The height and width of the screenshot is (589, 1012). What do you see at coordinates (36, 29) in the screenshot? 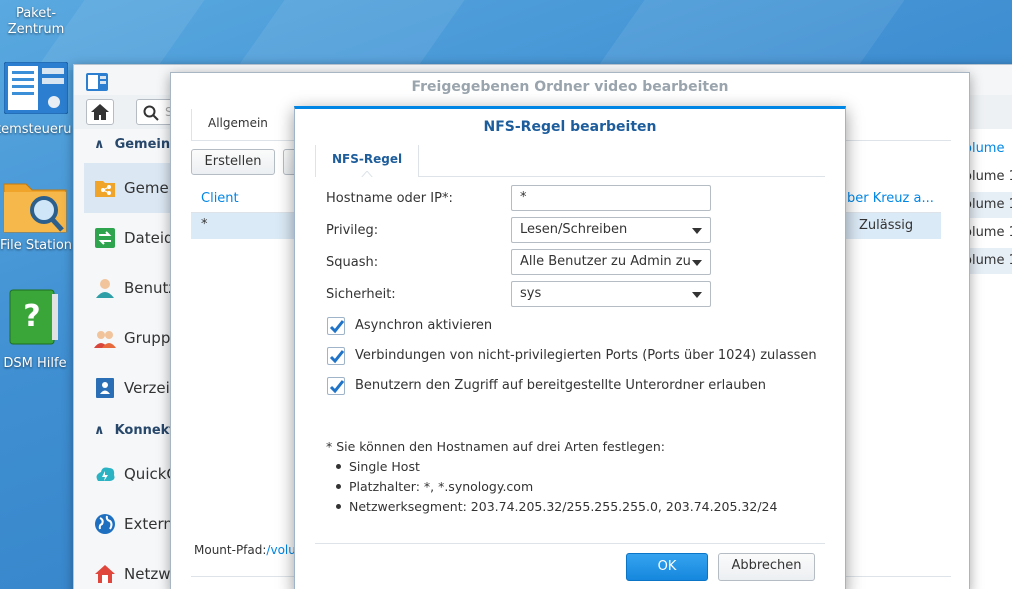
I see `desktop-icon-label: Zentrum` at bounding box center [36, 29].